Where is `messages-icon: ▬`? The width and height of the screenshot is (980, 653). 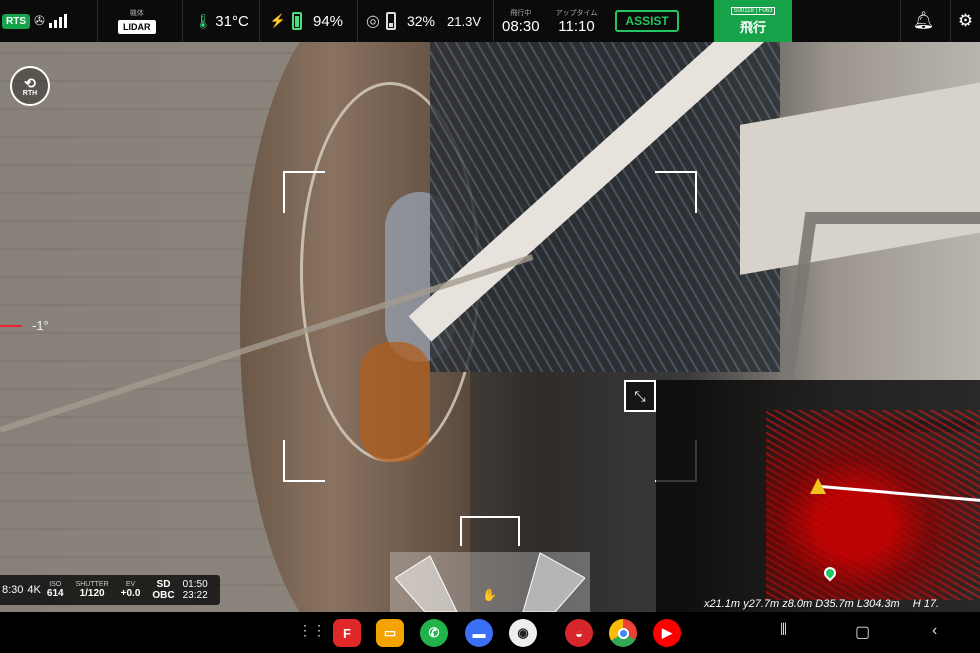
messages-icon: ▬ is located at coordinates (479, 633).